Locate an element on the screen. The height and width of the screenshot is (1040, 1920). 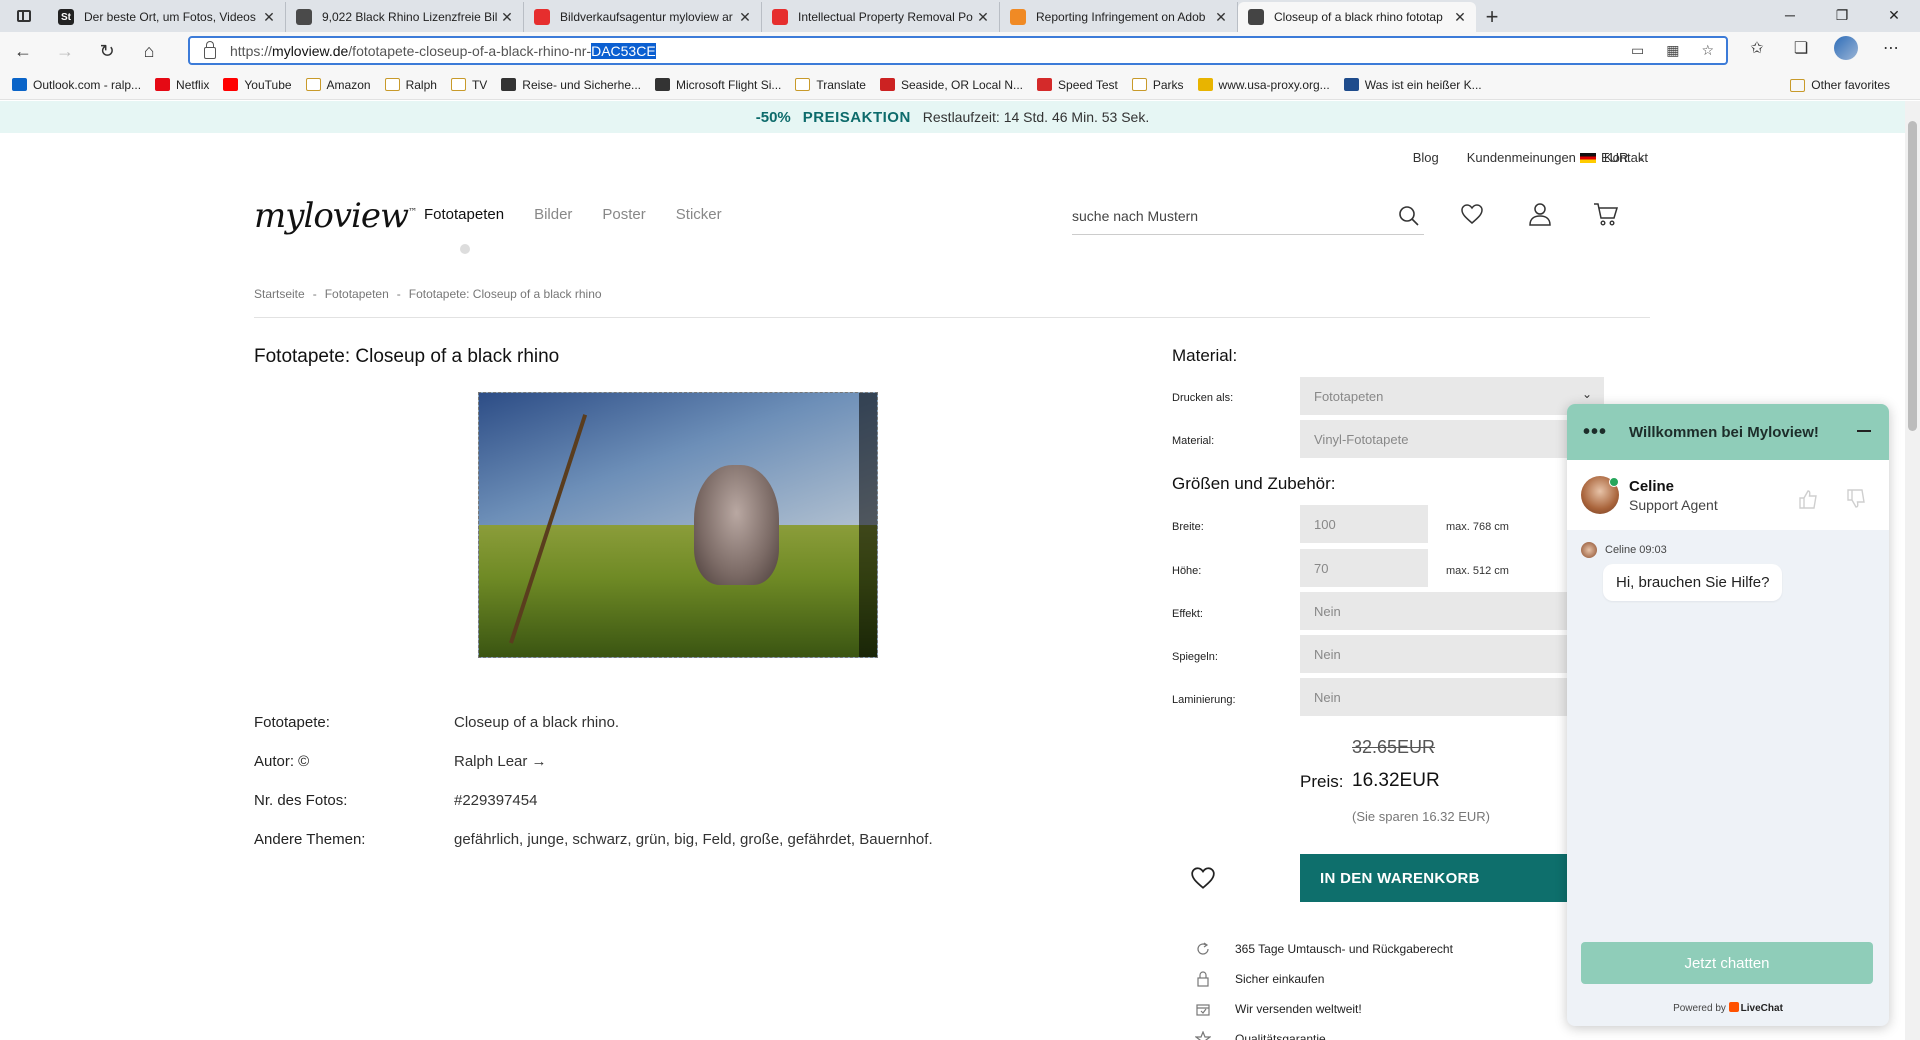
read-aloud-icon: ▭ is located at coordinates (1637, 50).